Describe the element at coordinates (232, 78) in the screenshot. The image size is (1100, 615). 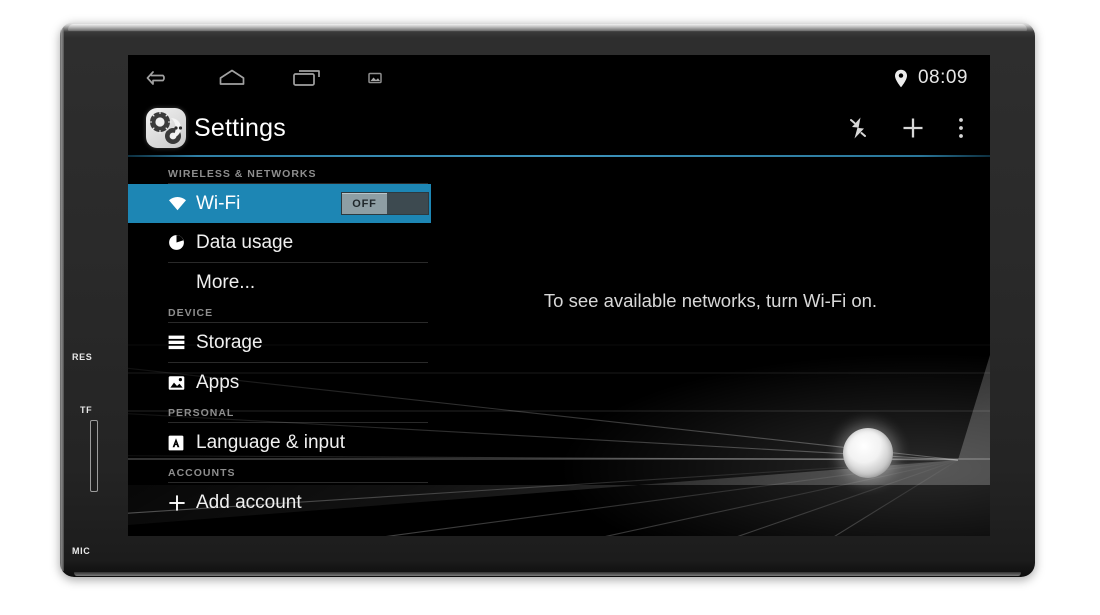
I see `home-icon` at that location.